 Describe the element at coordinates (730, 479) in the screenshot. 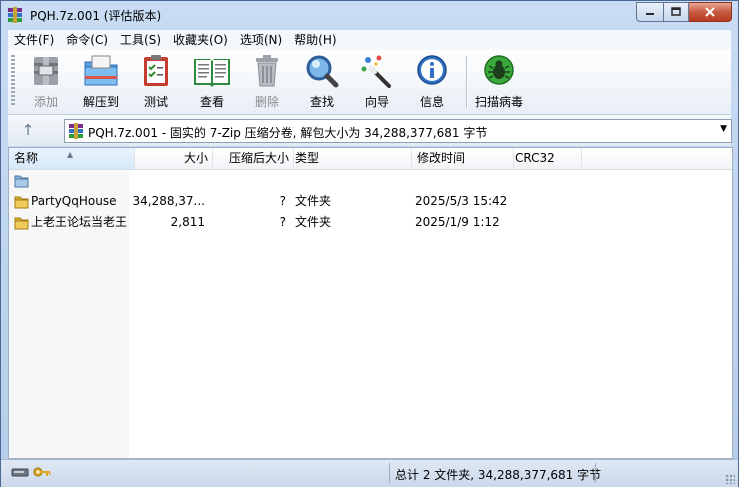

I see `resize-grip` at that location.